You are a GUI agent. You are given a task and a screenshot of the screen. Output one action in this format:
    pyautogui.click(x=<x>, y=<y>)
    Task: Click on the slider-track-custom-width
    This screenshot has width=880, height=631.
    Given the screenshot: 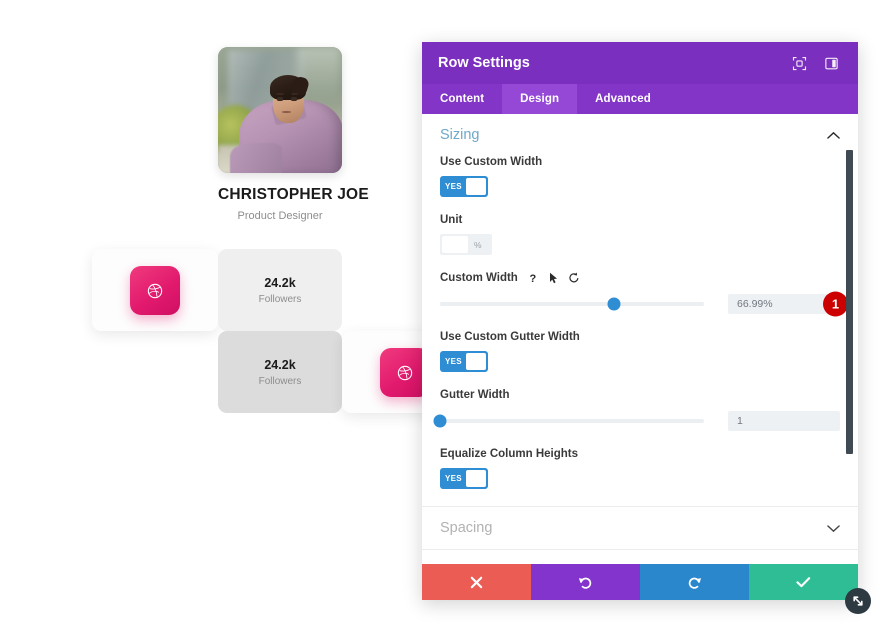 What is the action you would take?
    pyautogui.click(x=572, y=304)
    